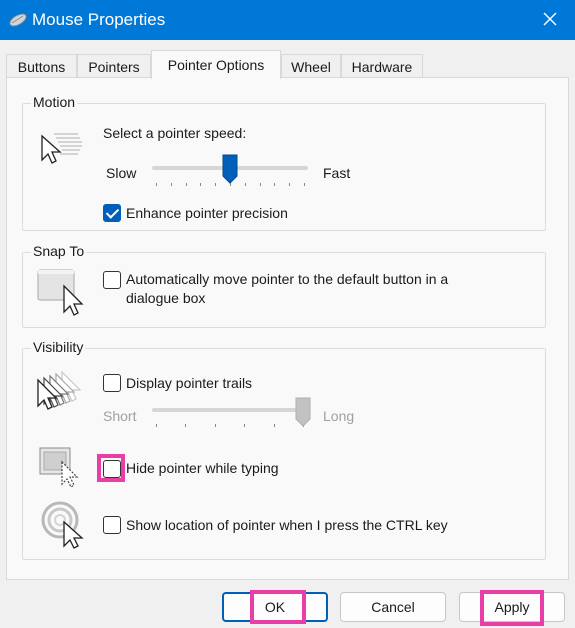  I want to click on pointer-speed-slider-thumb, so click(230, 170).